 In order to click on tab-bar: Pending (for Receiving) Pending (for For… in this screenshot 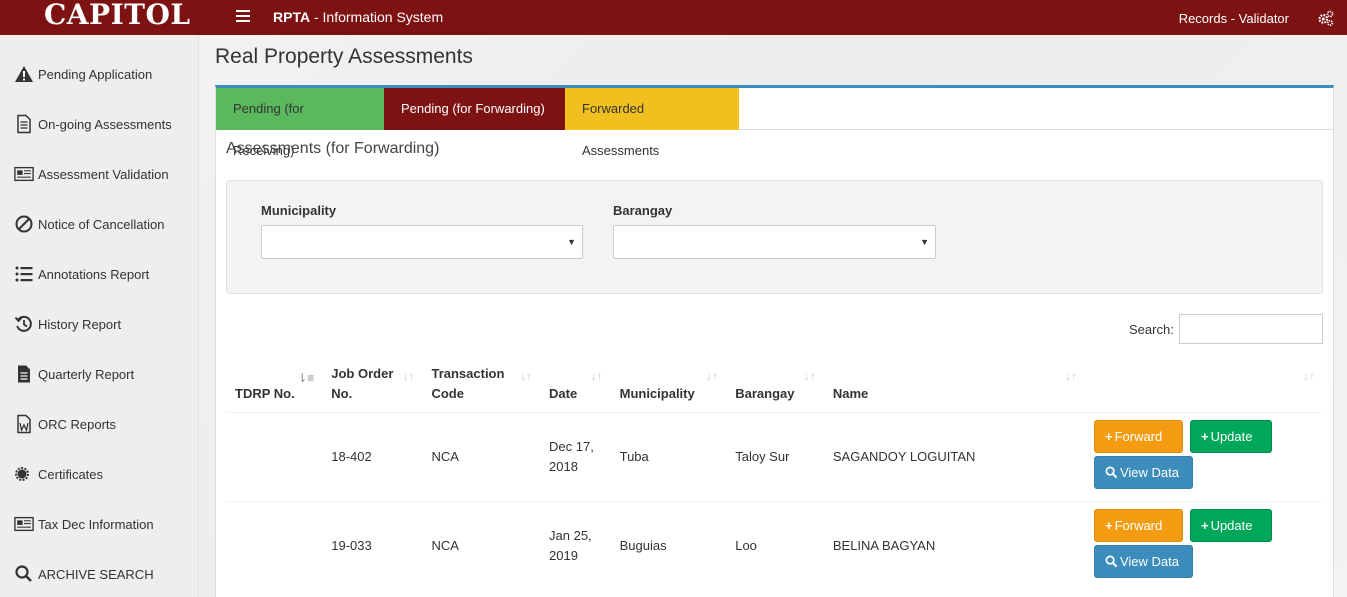, I will do `click(774, 123)`.